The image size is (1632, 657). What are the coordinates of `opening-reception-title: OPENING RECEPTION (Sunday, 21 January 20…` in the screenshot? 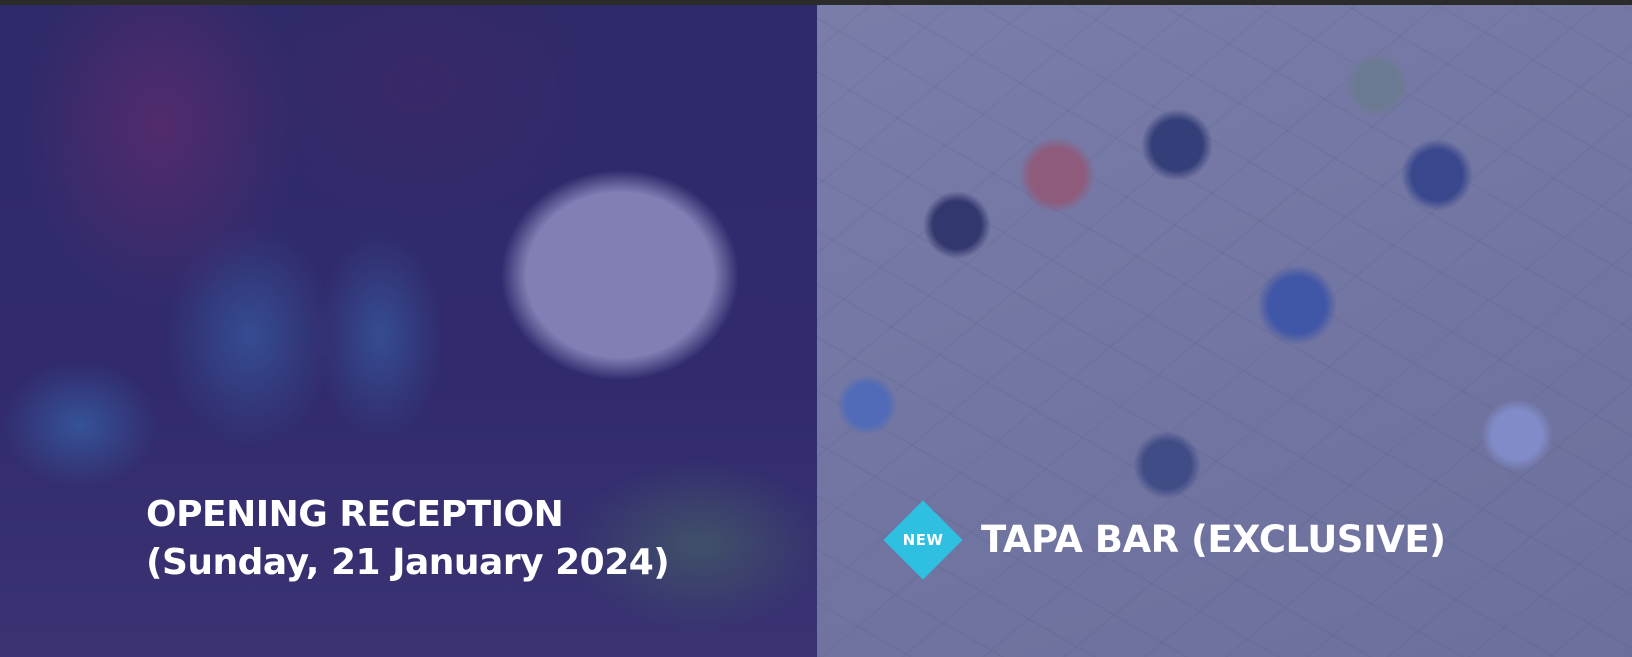 It's located at (408, 539).